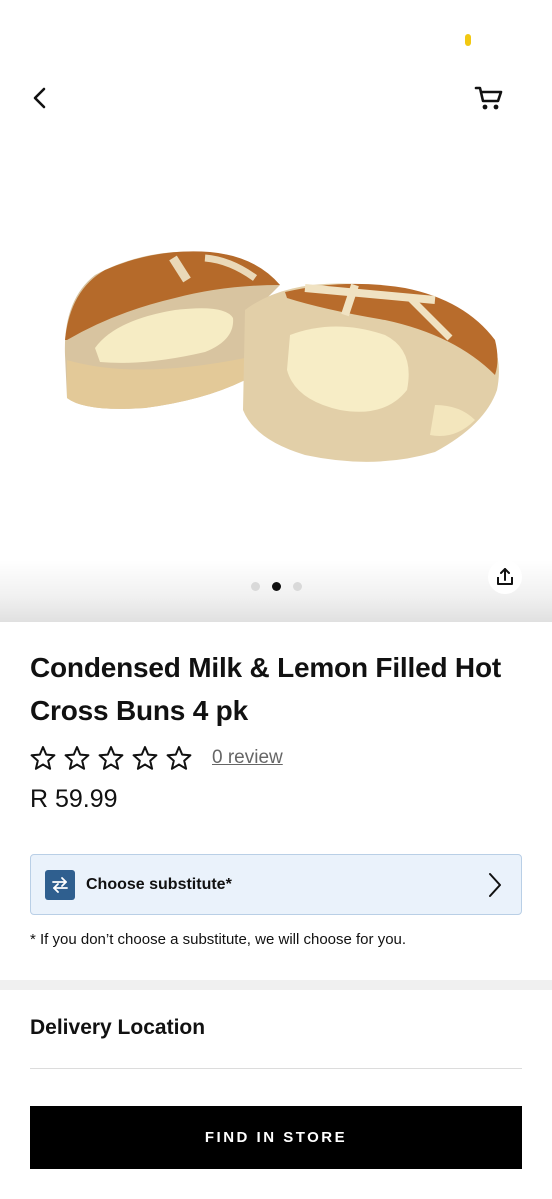 Image resolution: width=552 pixels, height=1199 pixels. I want to click on share-button, so click(505, 577).